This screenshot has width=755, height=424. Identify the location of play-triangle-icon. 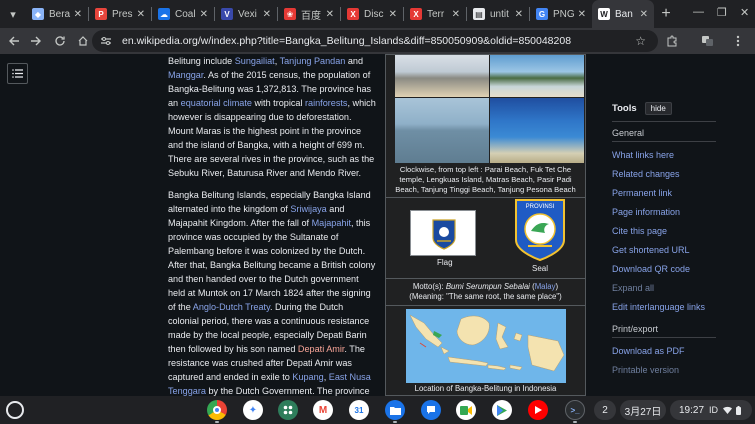
(502, 410).